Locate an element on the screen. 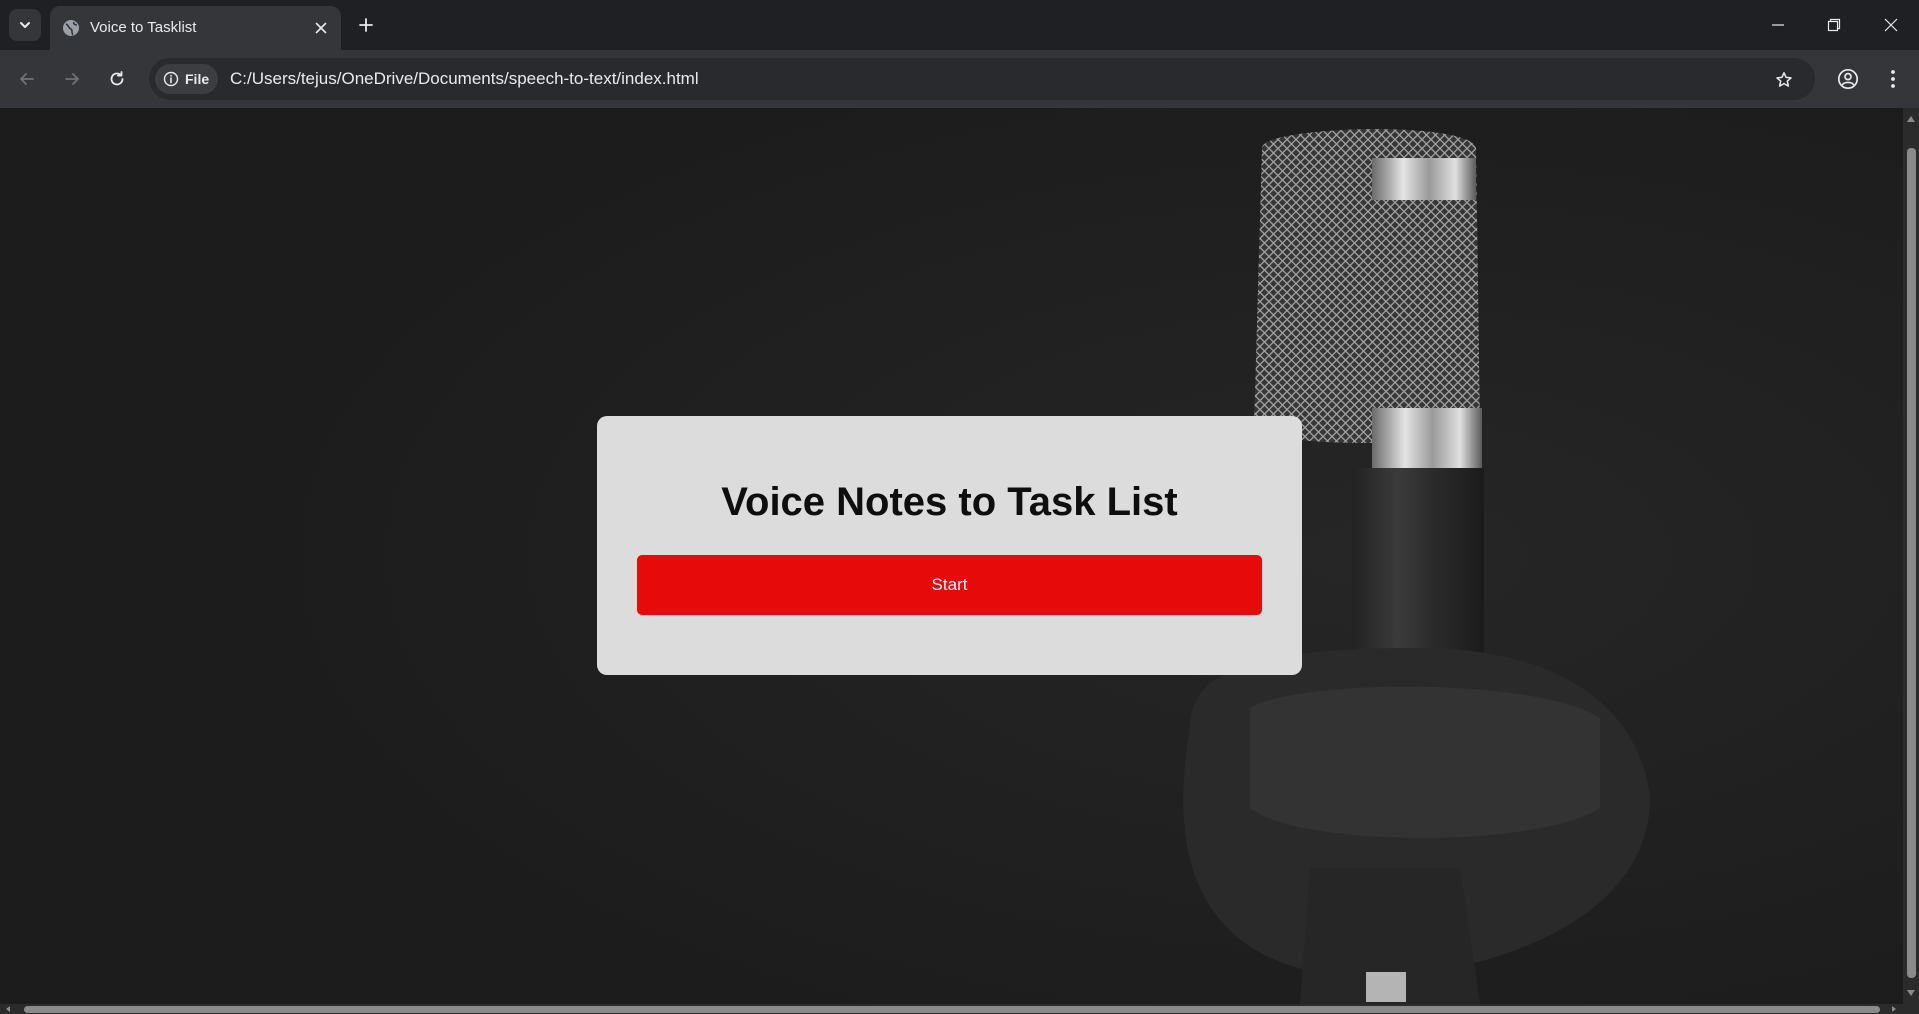 The width and height of the screenshot is (1919, 1014). globe-icon is located at coordinates (71, 28).